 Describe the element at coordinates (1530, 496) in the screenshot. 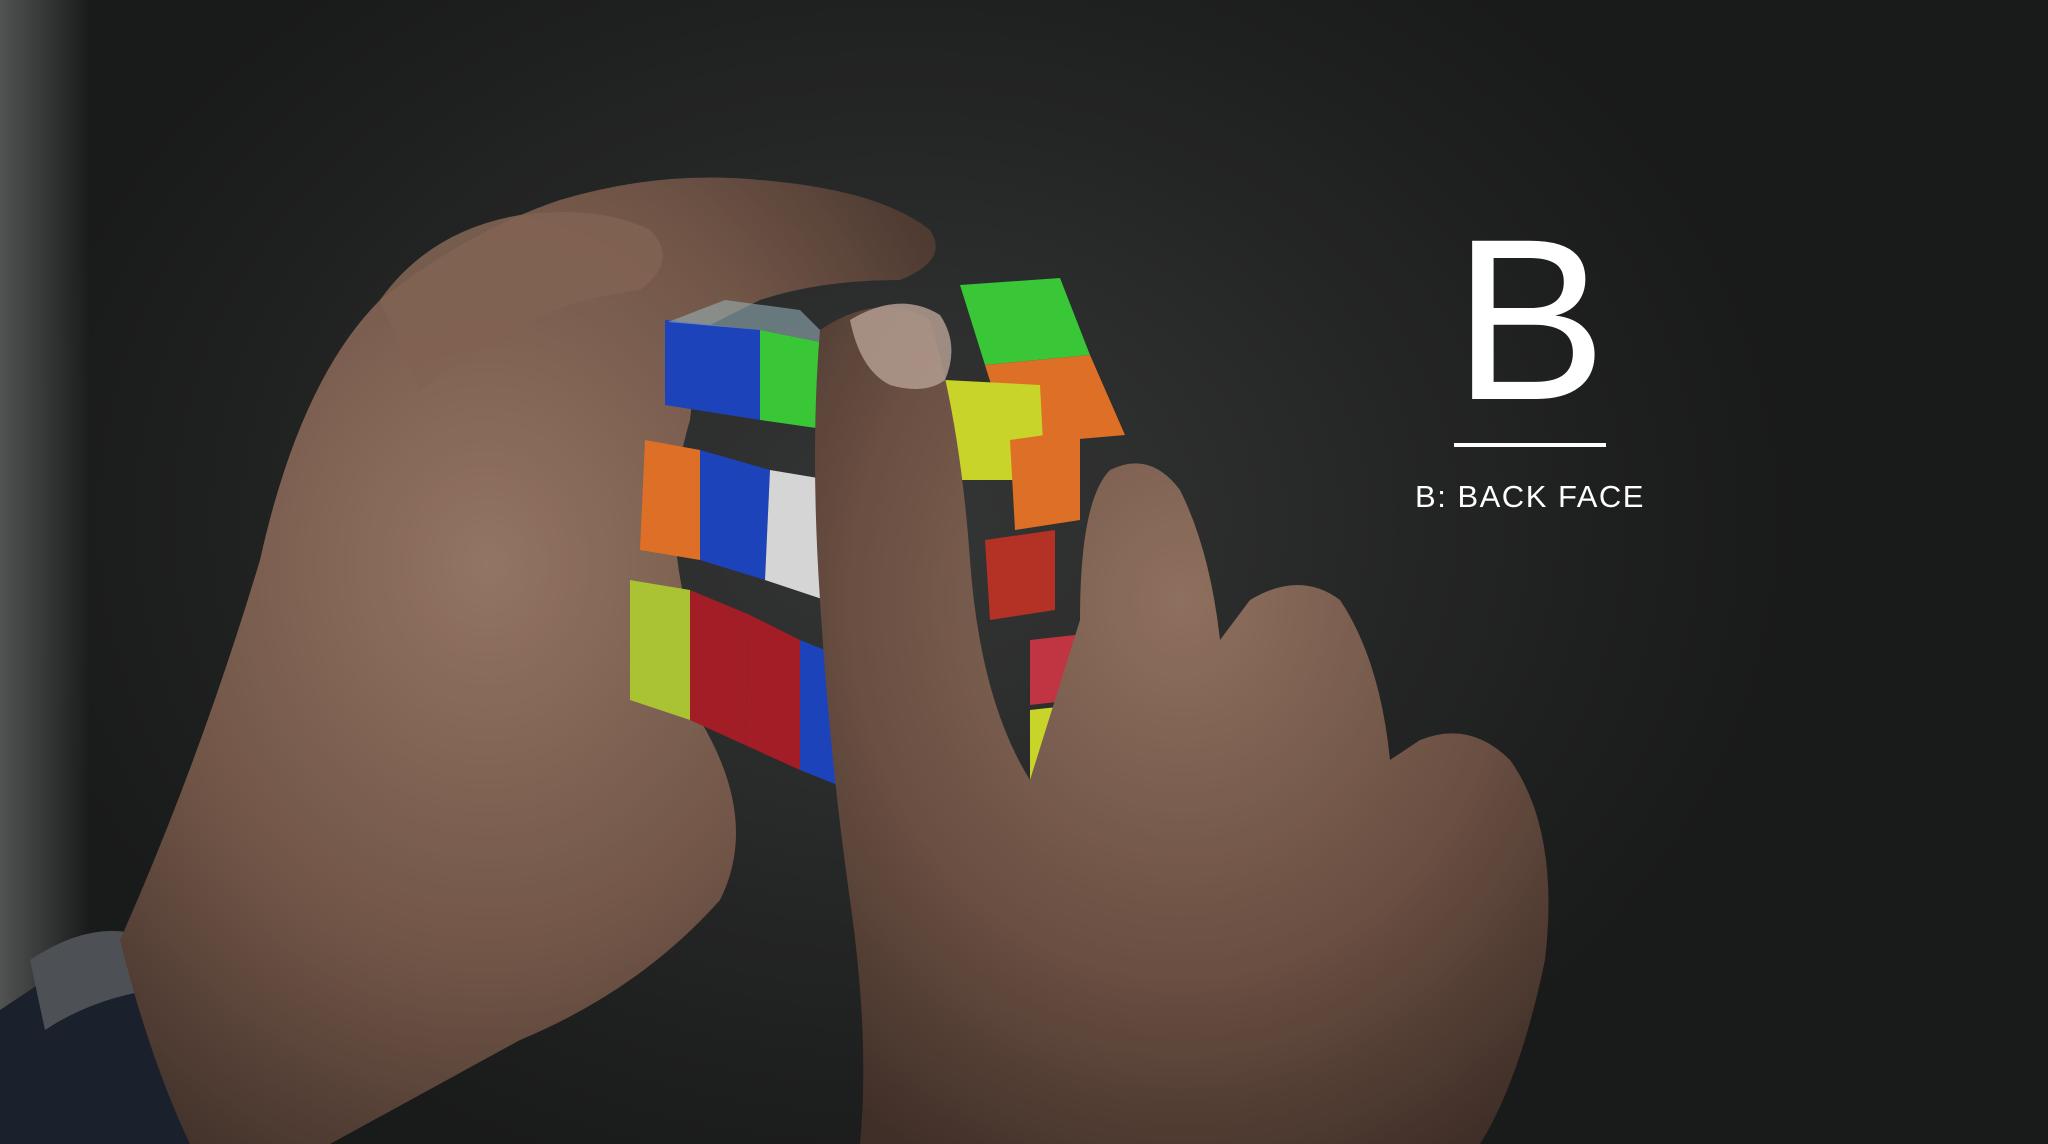

I see `move-caption: B: BACK FACE` at that location.